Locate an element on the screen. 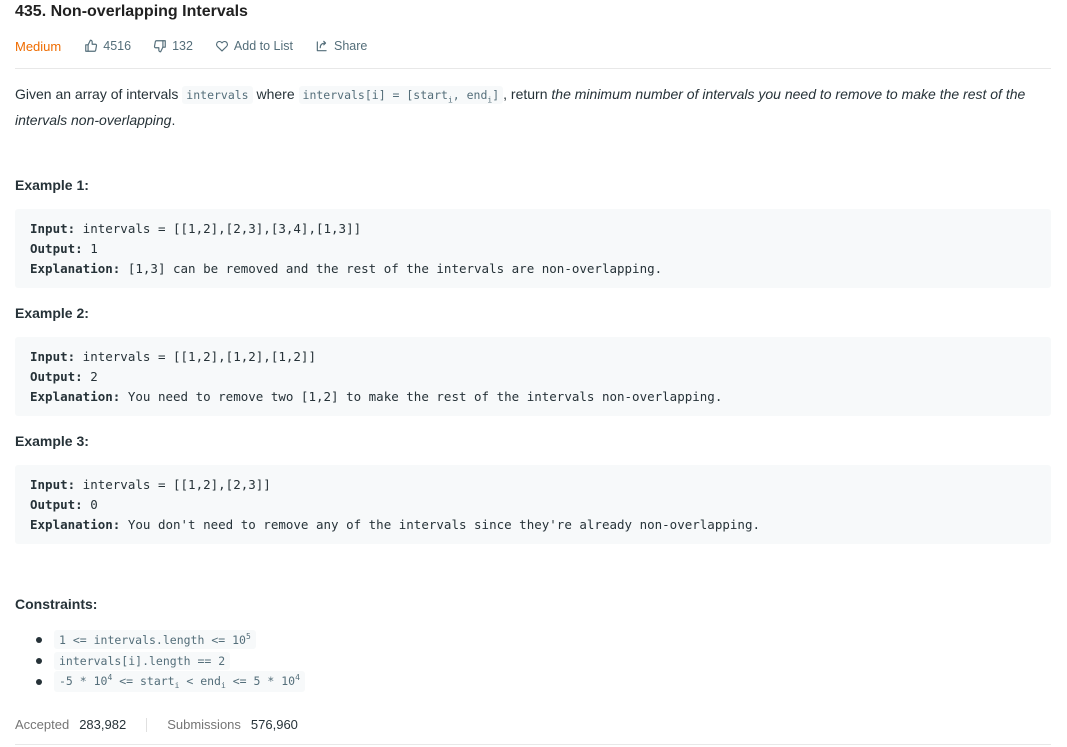  submission-stats: Accepted 283,982 Submissions 576,960 is located at coordinates (156, 724).